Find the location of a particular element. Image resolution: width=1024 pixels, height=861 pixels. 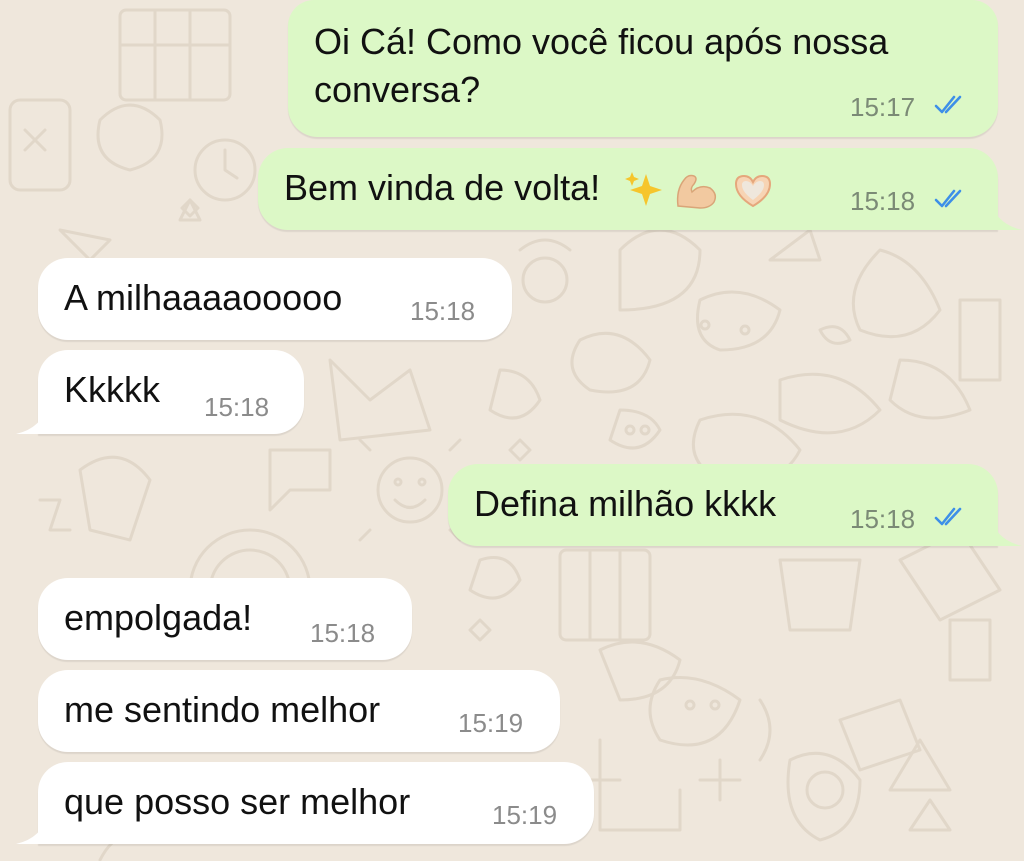

message-text: me sentindo melhor is located at coordinates (222, 709).